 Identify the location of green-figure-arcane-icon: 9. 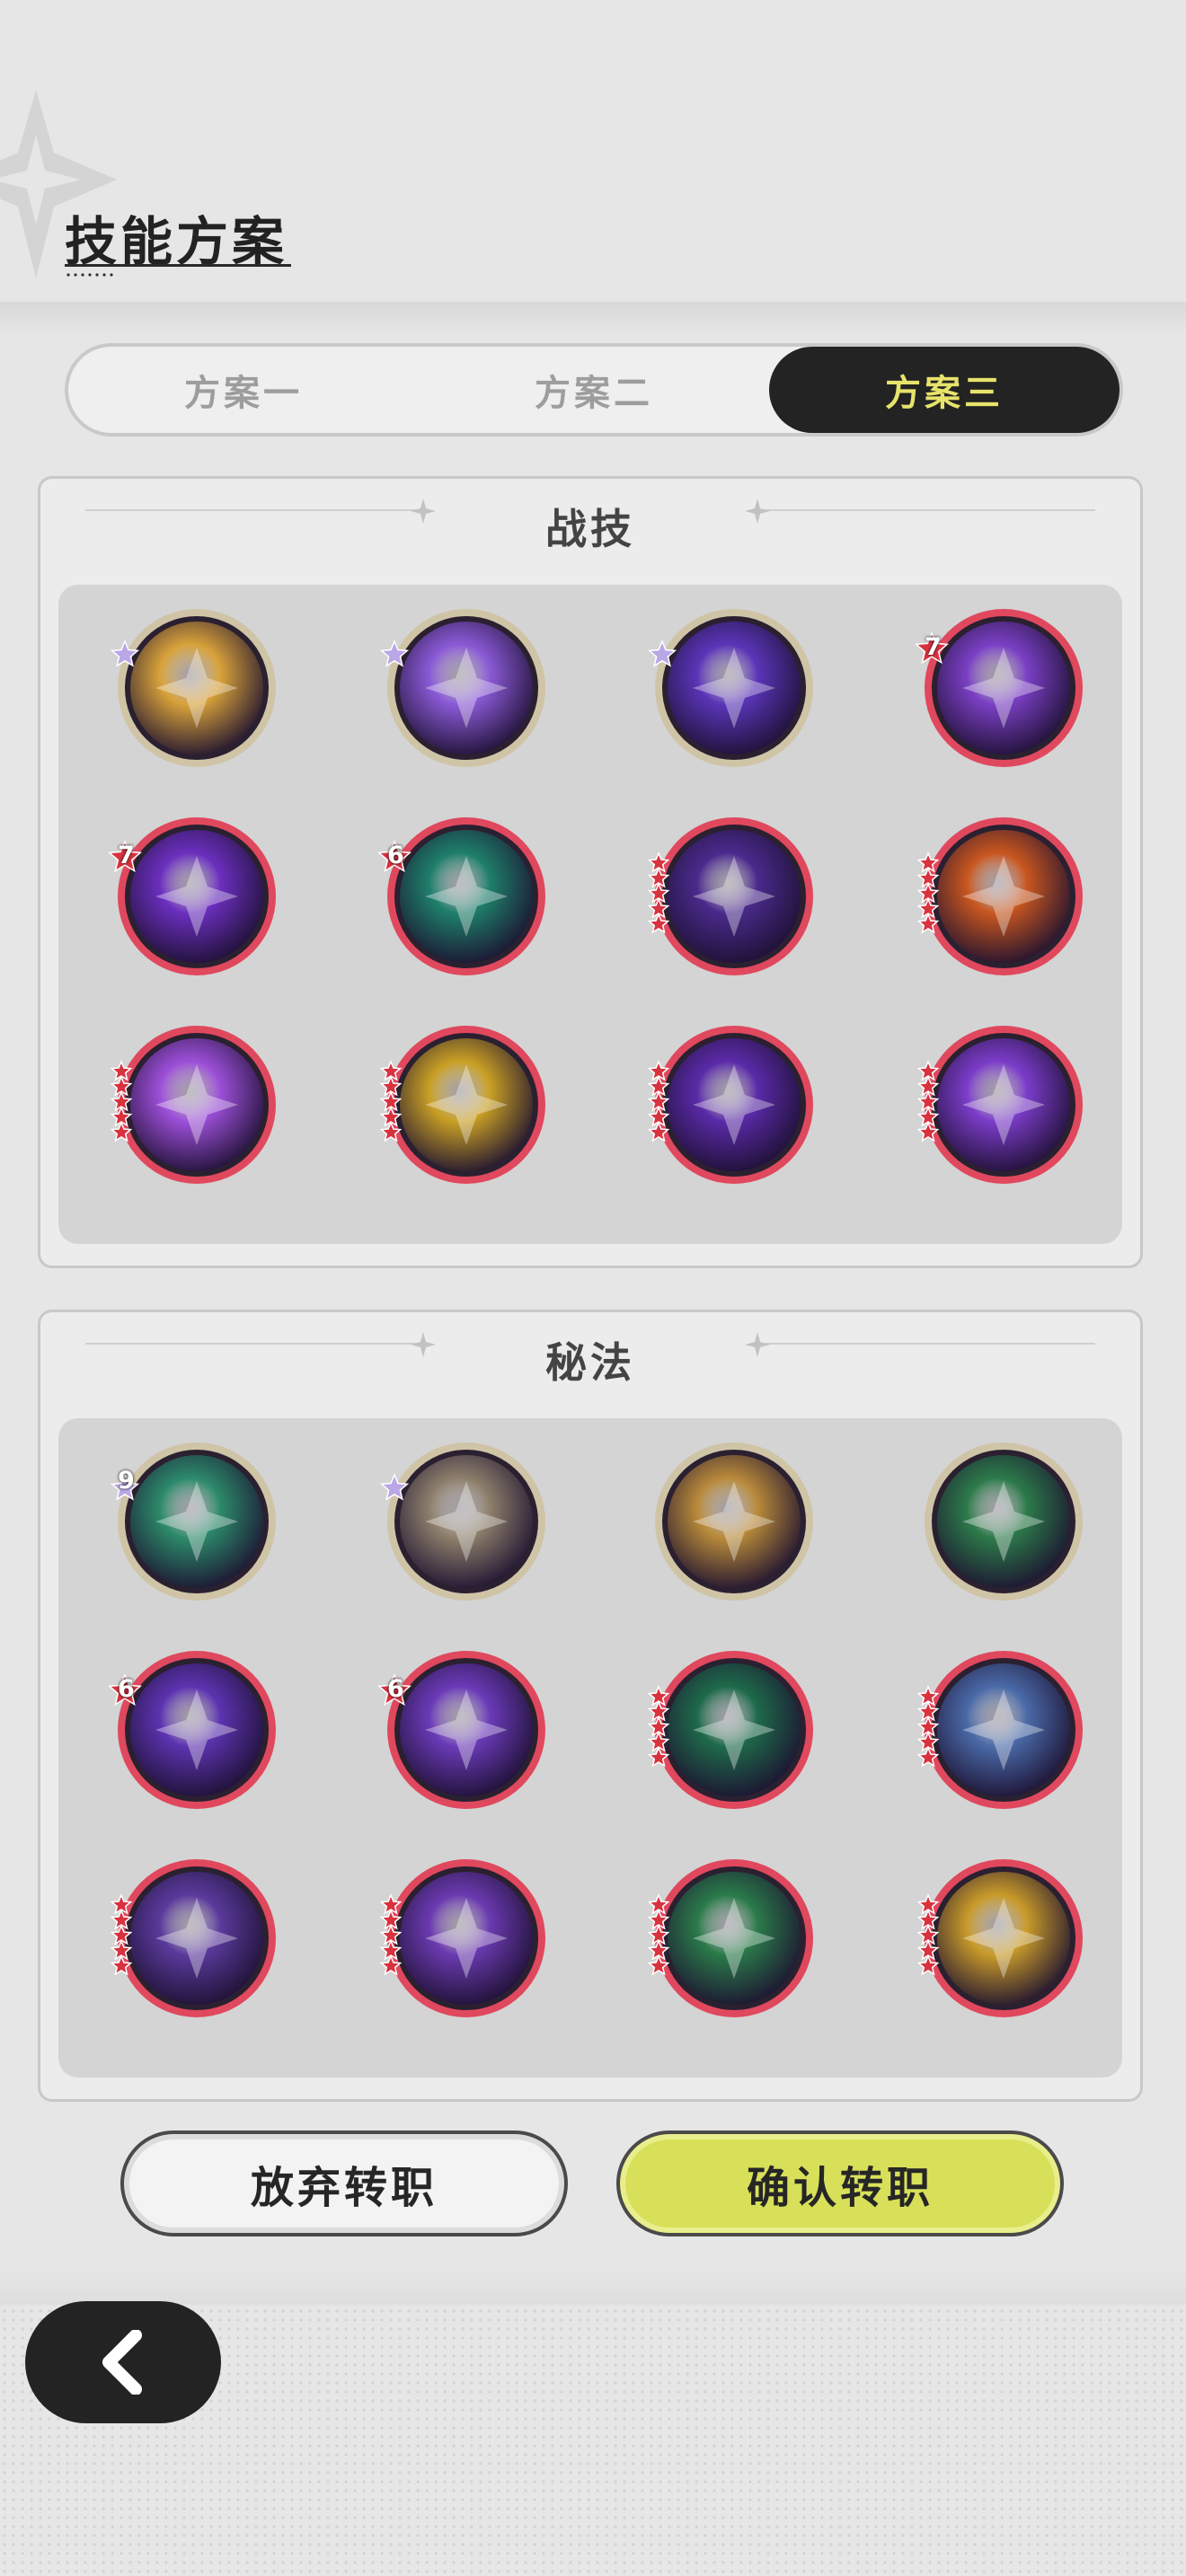
(192, 1521).